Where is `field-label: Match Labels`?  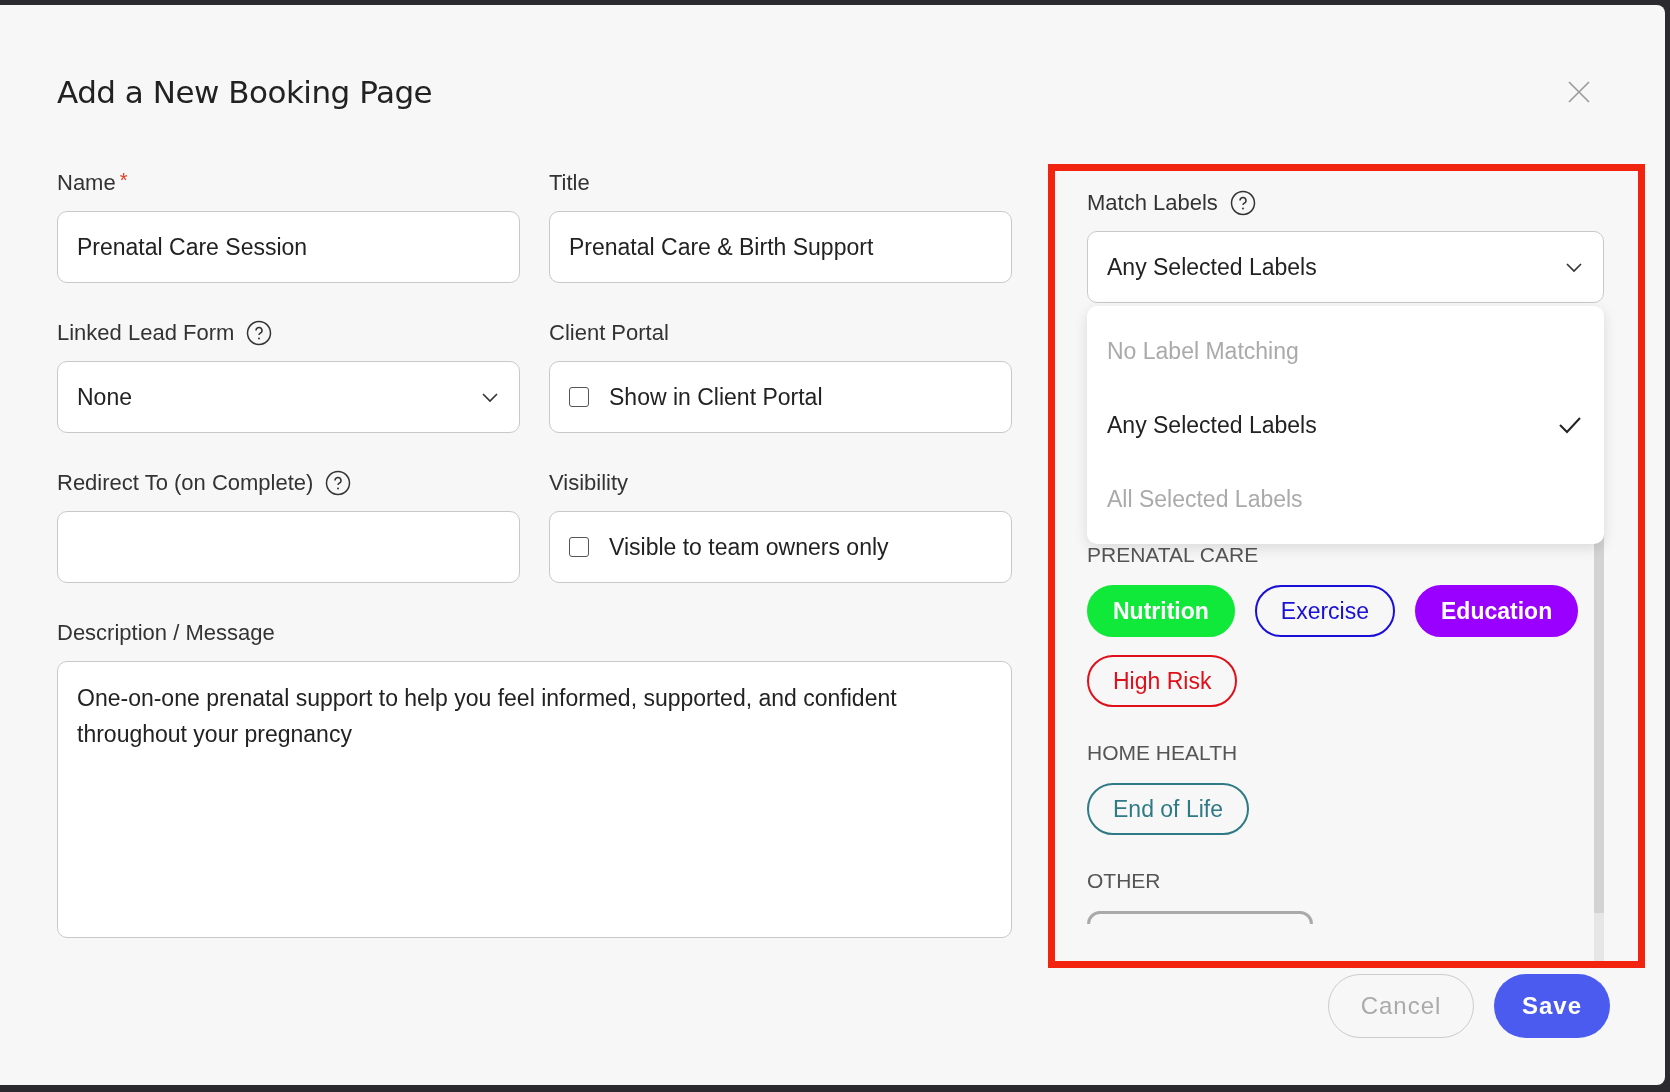
field-label: Match Labels is located at coordinates (1152, 203).